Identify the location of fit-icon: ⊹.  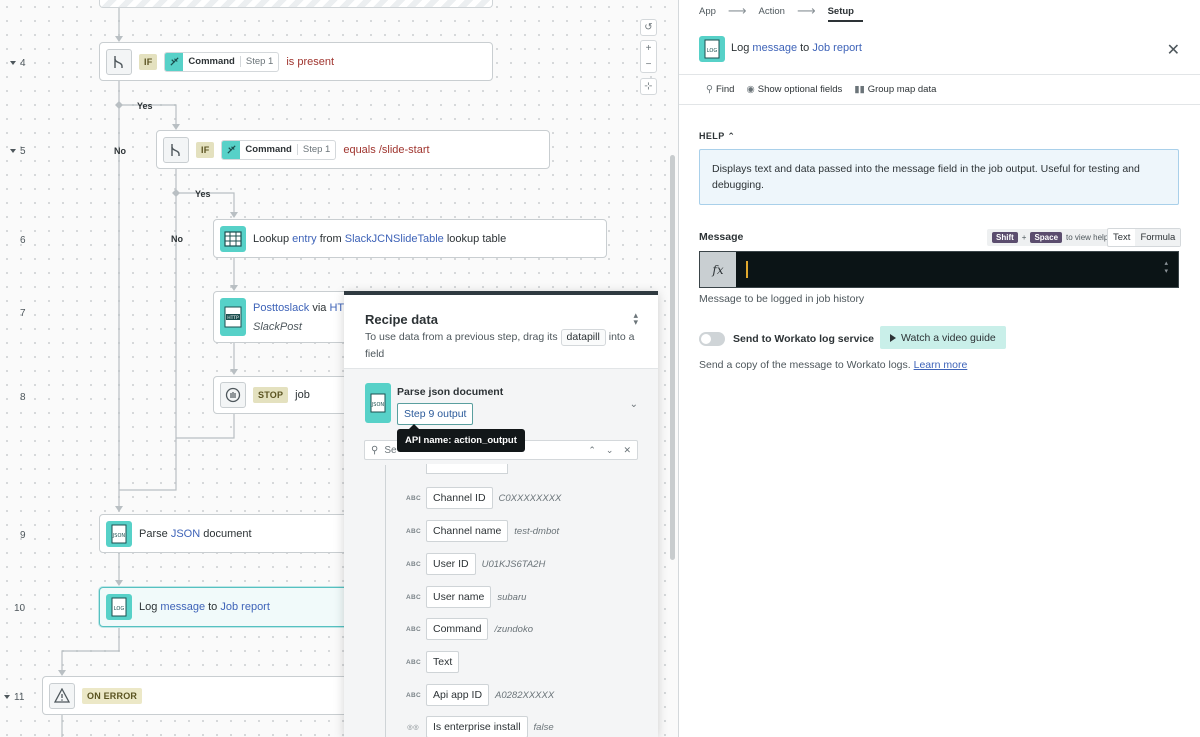
(648, 86).